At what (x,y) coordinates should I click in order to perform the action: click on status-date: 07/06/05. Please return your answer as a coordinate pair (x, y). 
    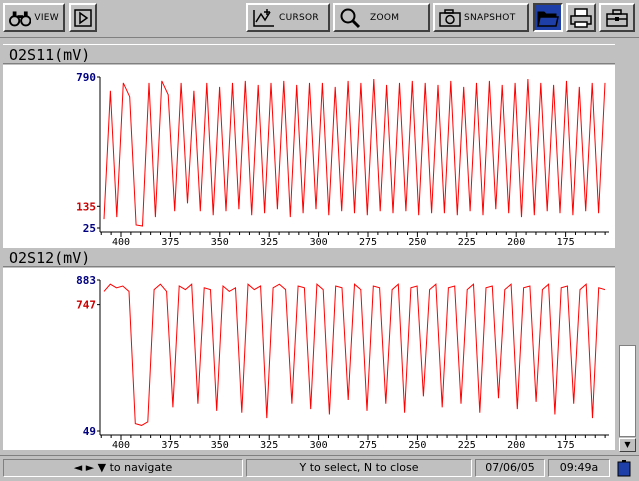
    Looking at the image, I should click on (510, 468).